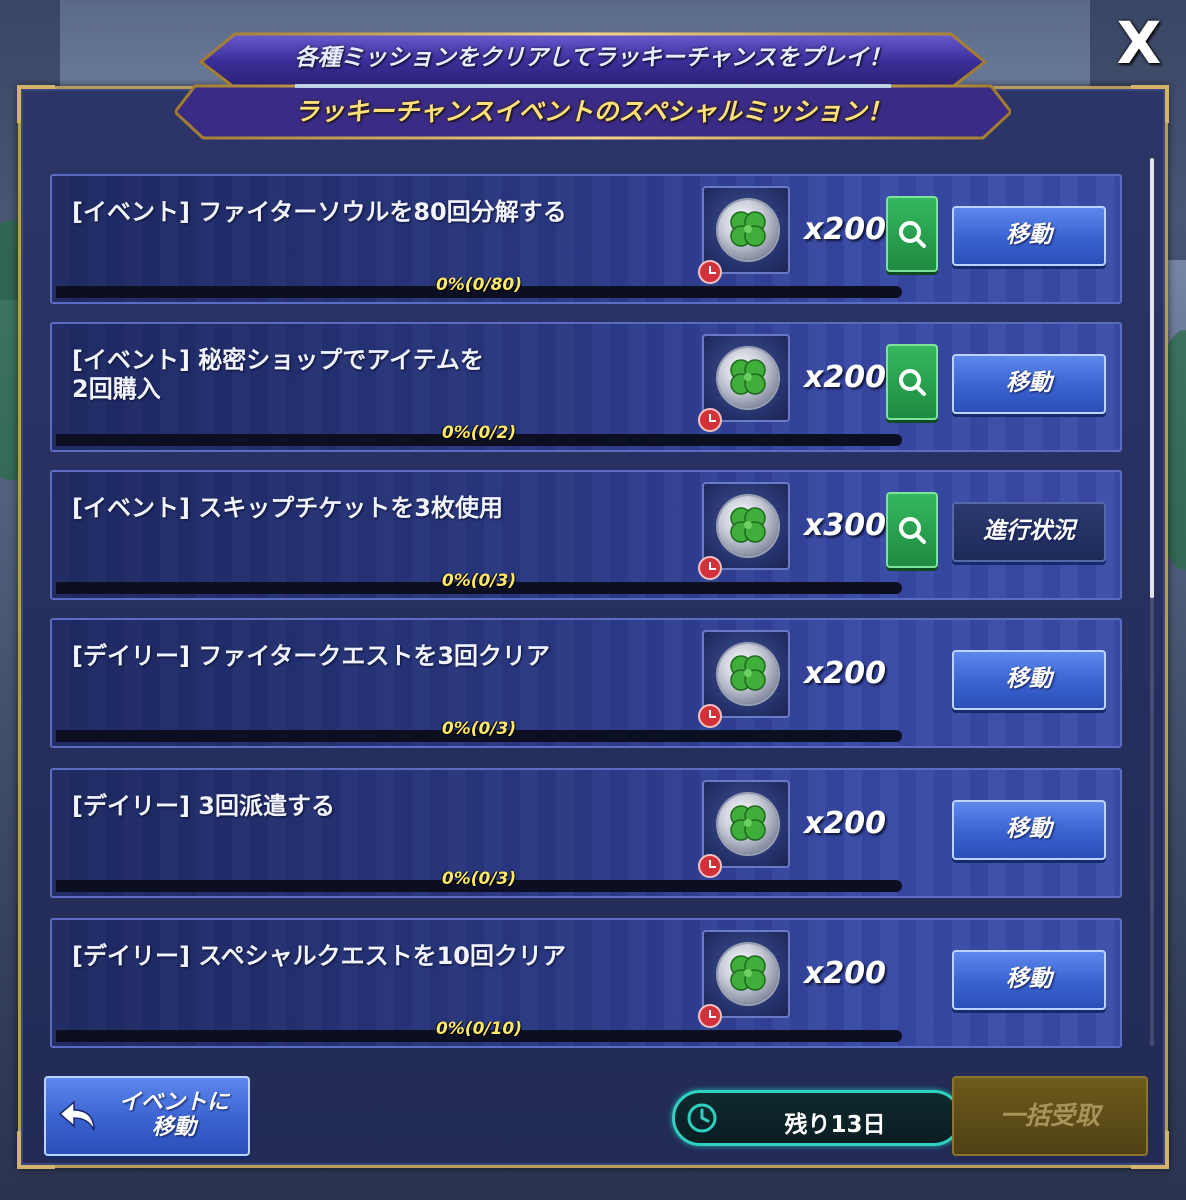 The width and height of the screenshot is (1186, 1200). I want to click on mission-row: [デイリー] スペシャルクエストを10回クリア 0%(0/10) x200 移動, so click(586, 983).